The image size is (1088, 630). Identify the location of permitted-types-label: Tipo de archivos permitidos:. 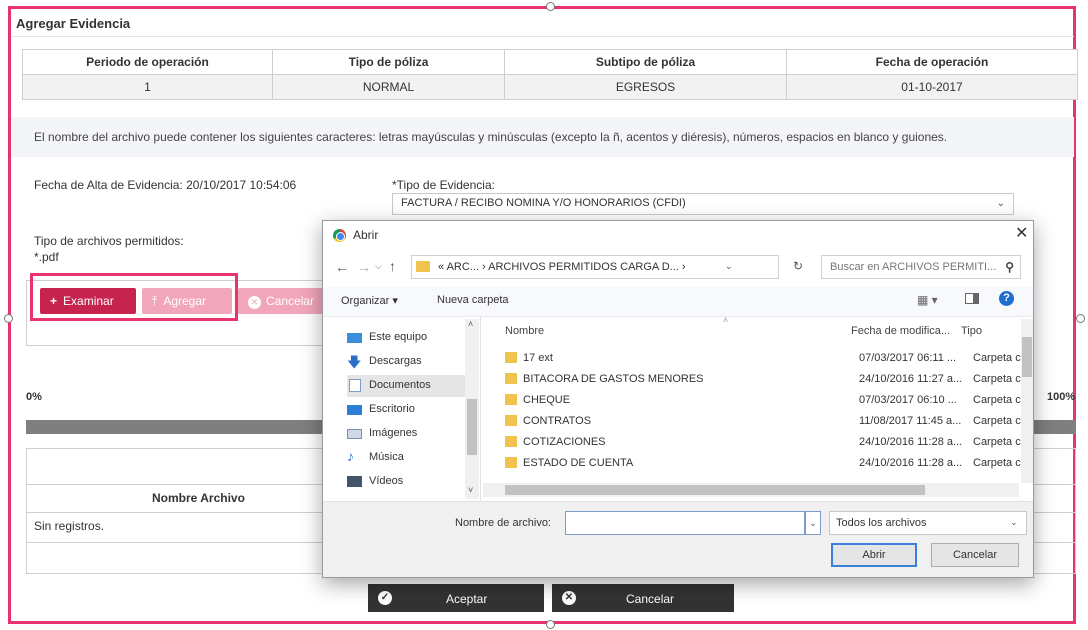
(109, 241).